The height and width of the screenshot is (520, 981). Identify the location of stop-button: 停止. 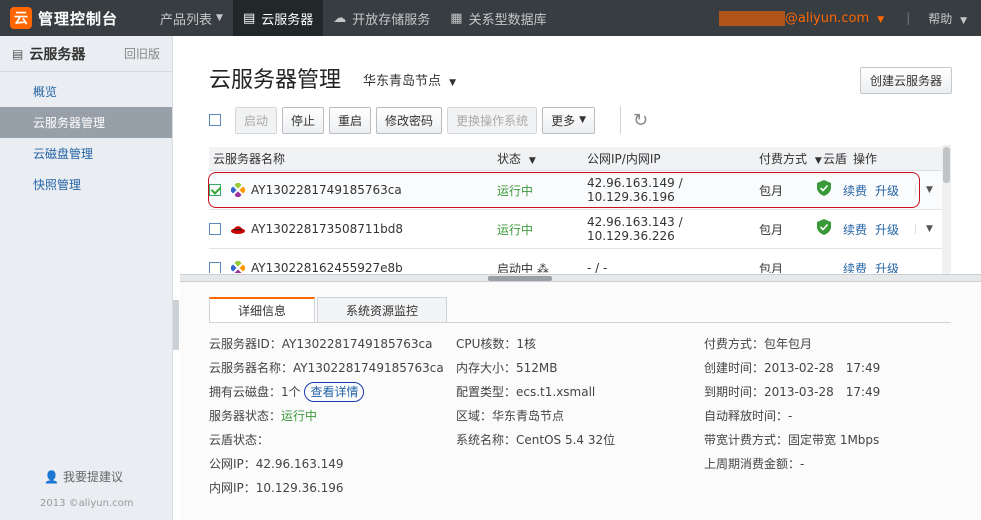
(303, 120).